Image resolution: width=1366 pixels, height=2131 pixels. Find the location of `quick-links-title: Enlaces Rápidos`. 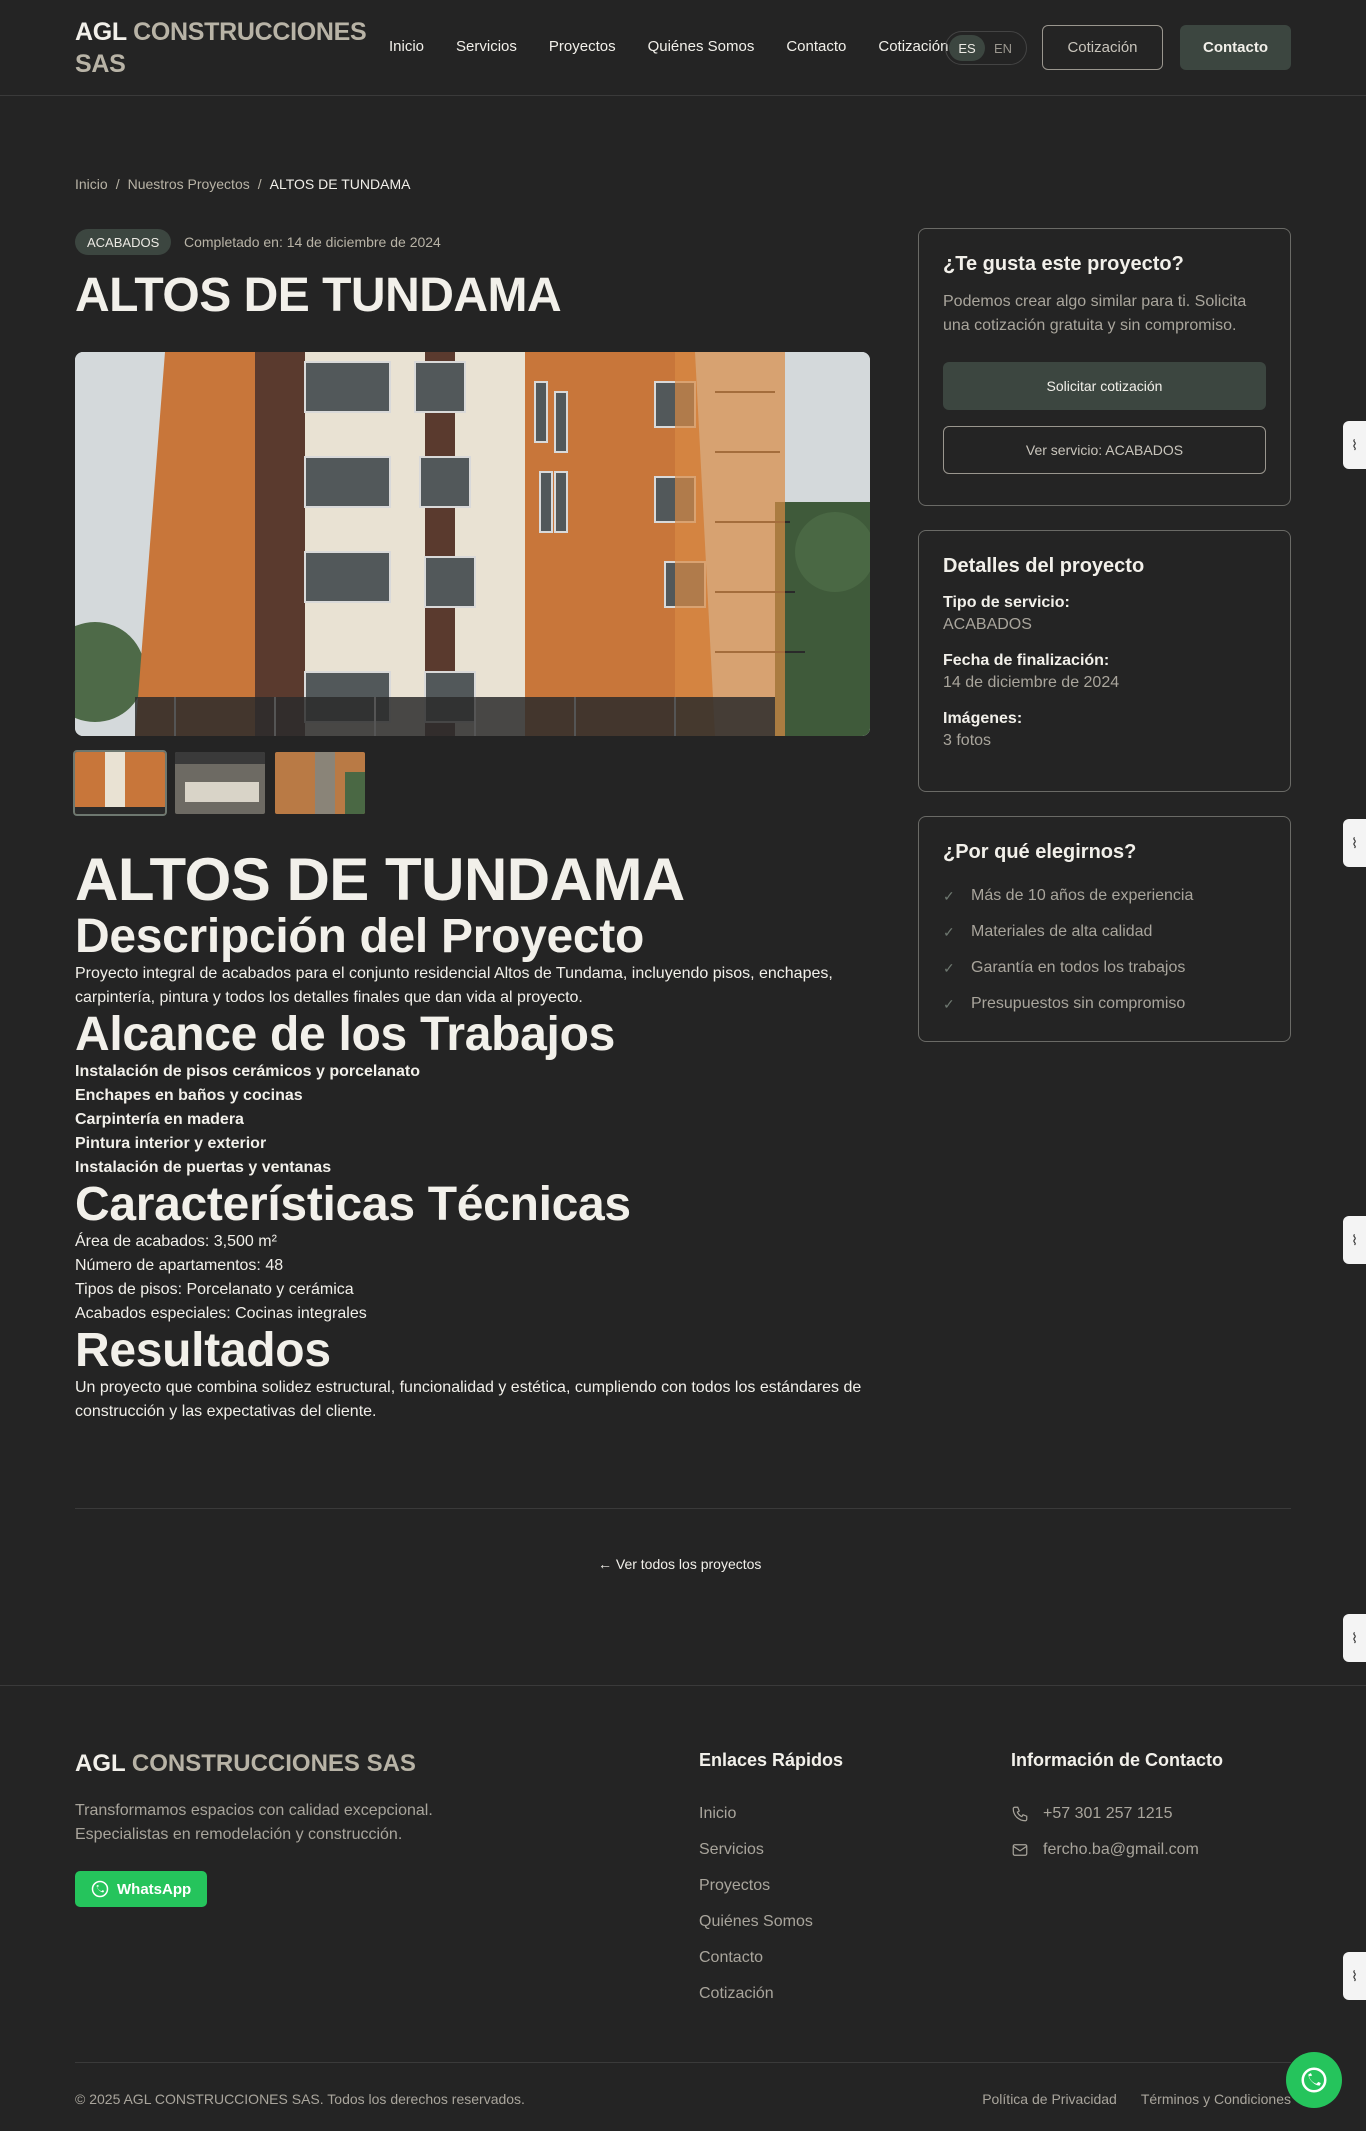

quick-links-title: Enlaces Rápidos is located at coordinates (771, 1760).